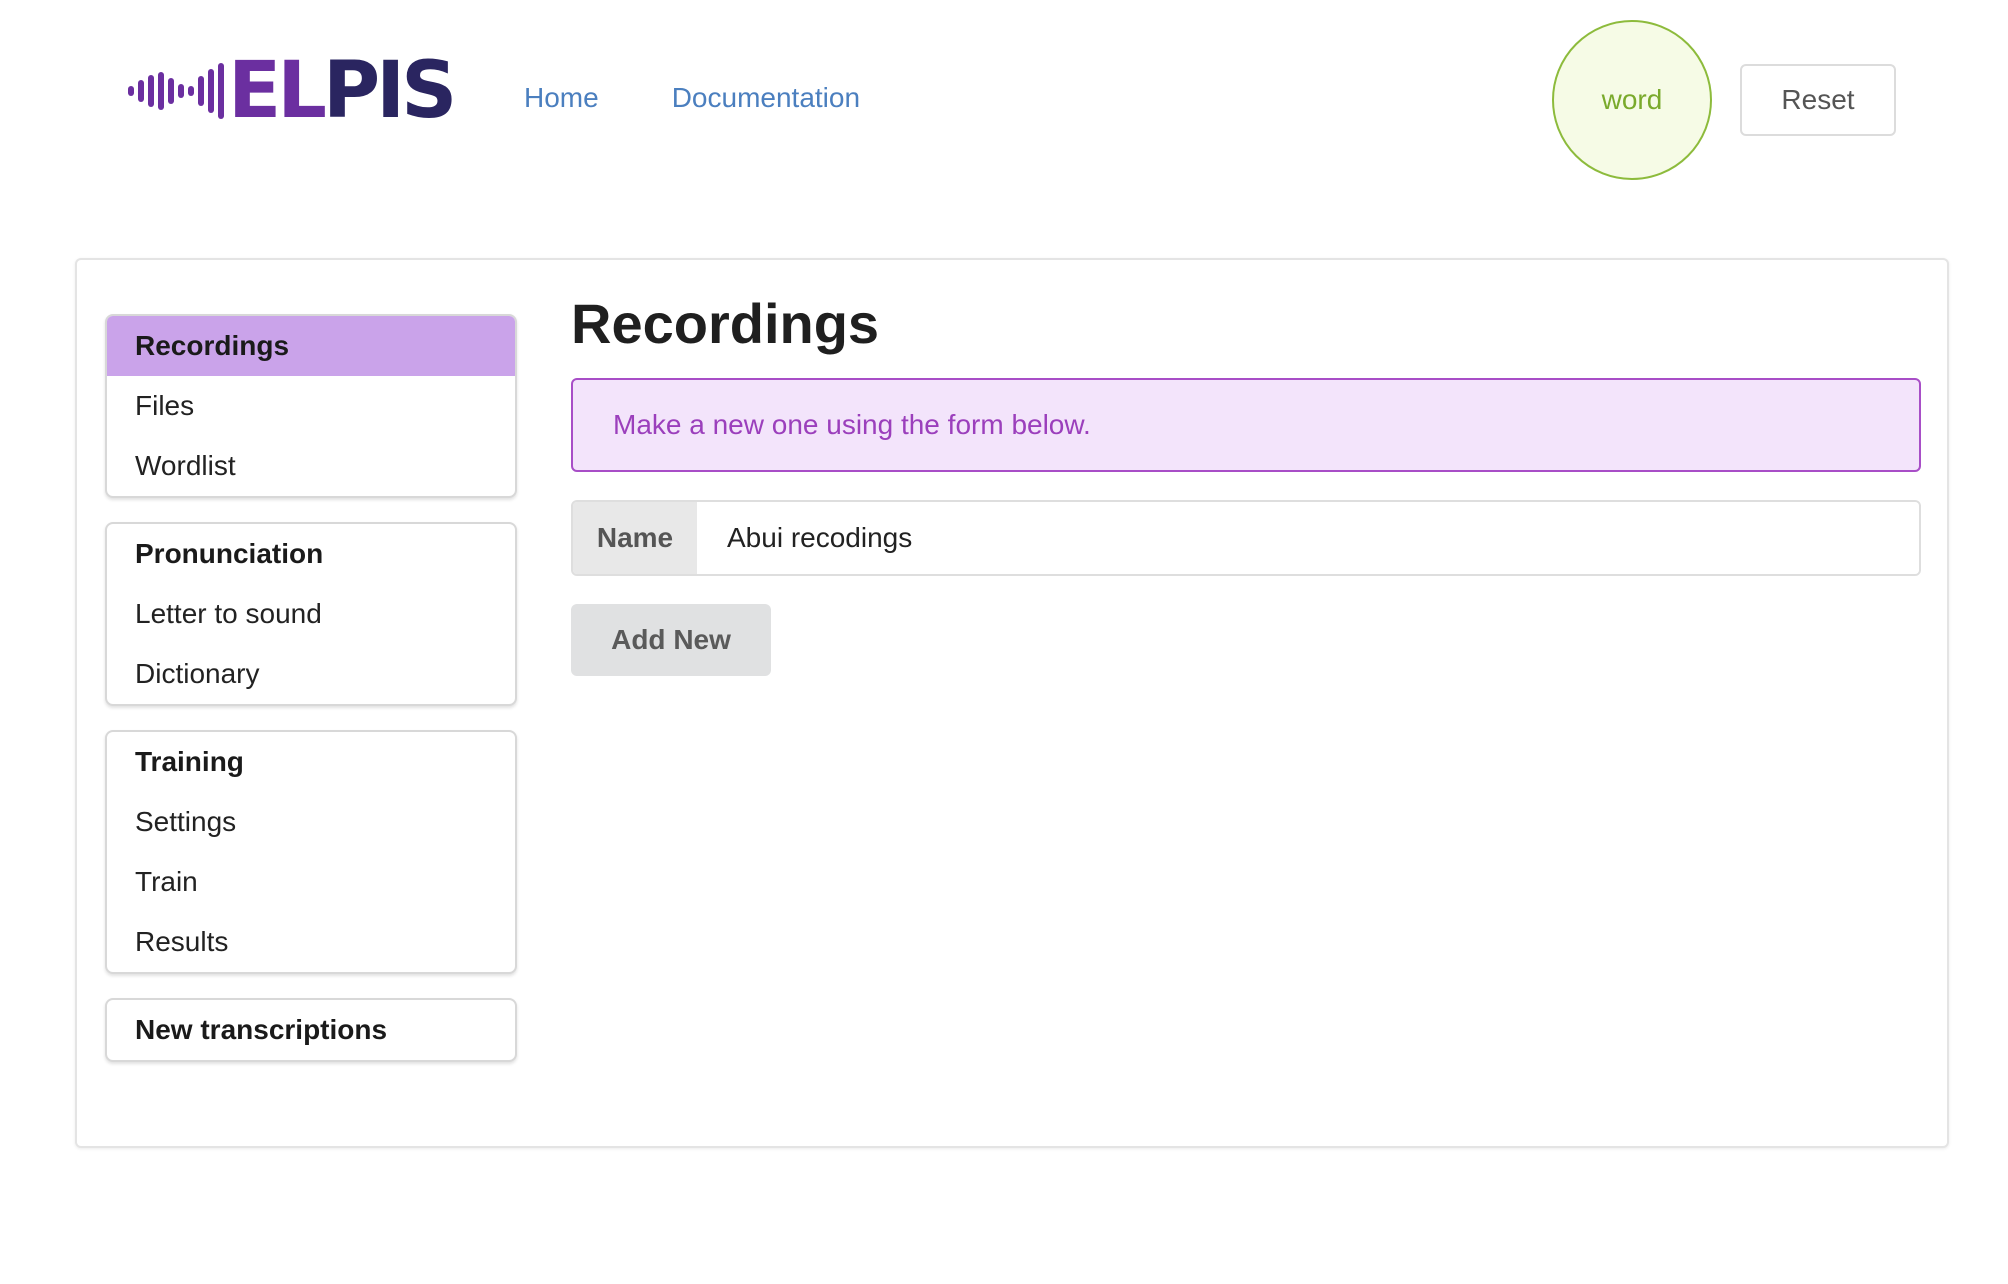  I want to click on main-nav: Home Documentation, so click(692, 98).